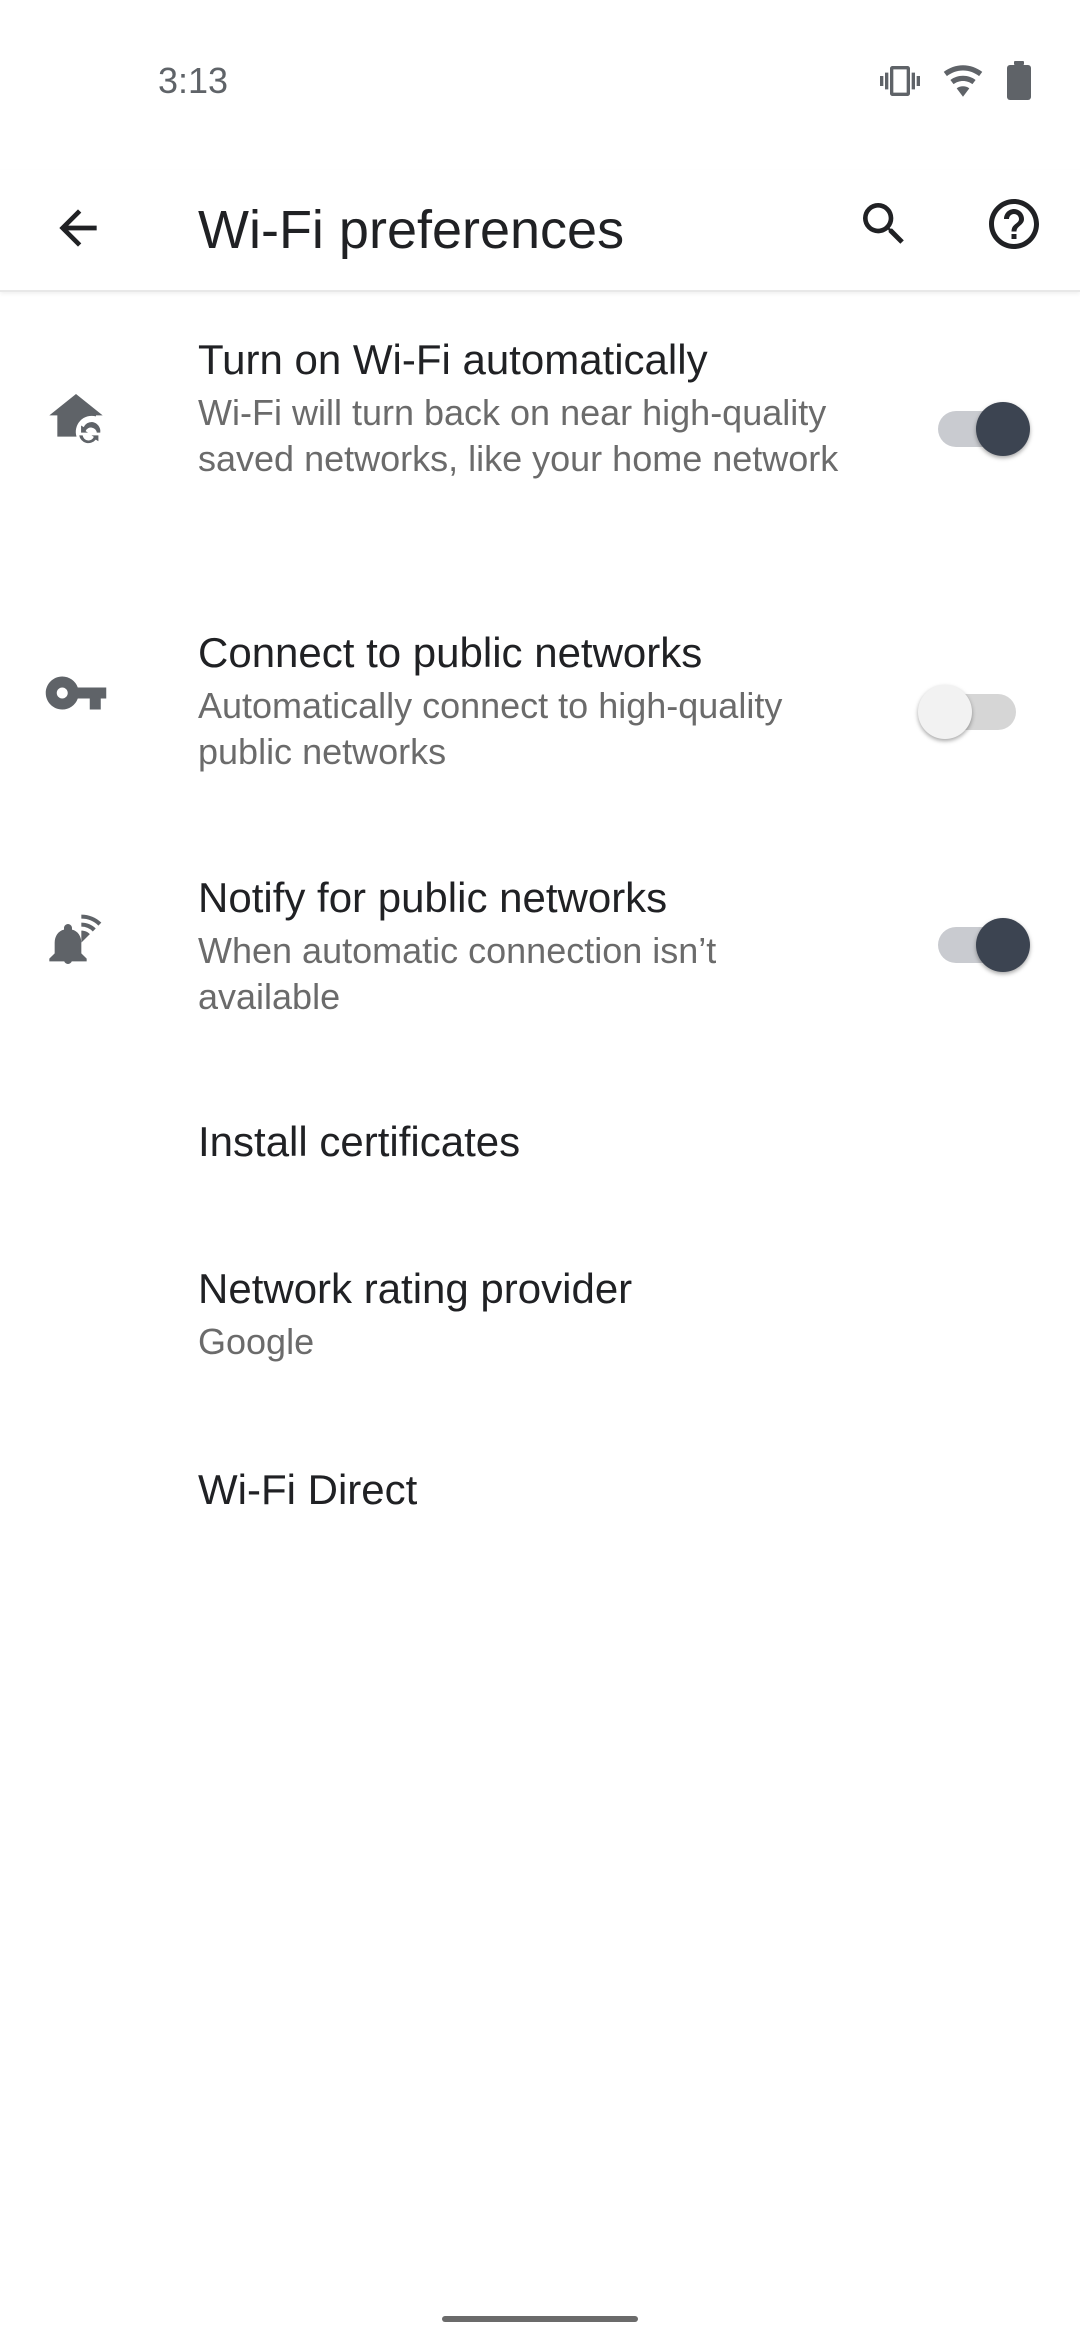  What do you see at coordinates (433, 897) in the screenshot?
I see `pref-title: Notify for public networks` at bounding box center [433, 897].